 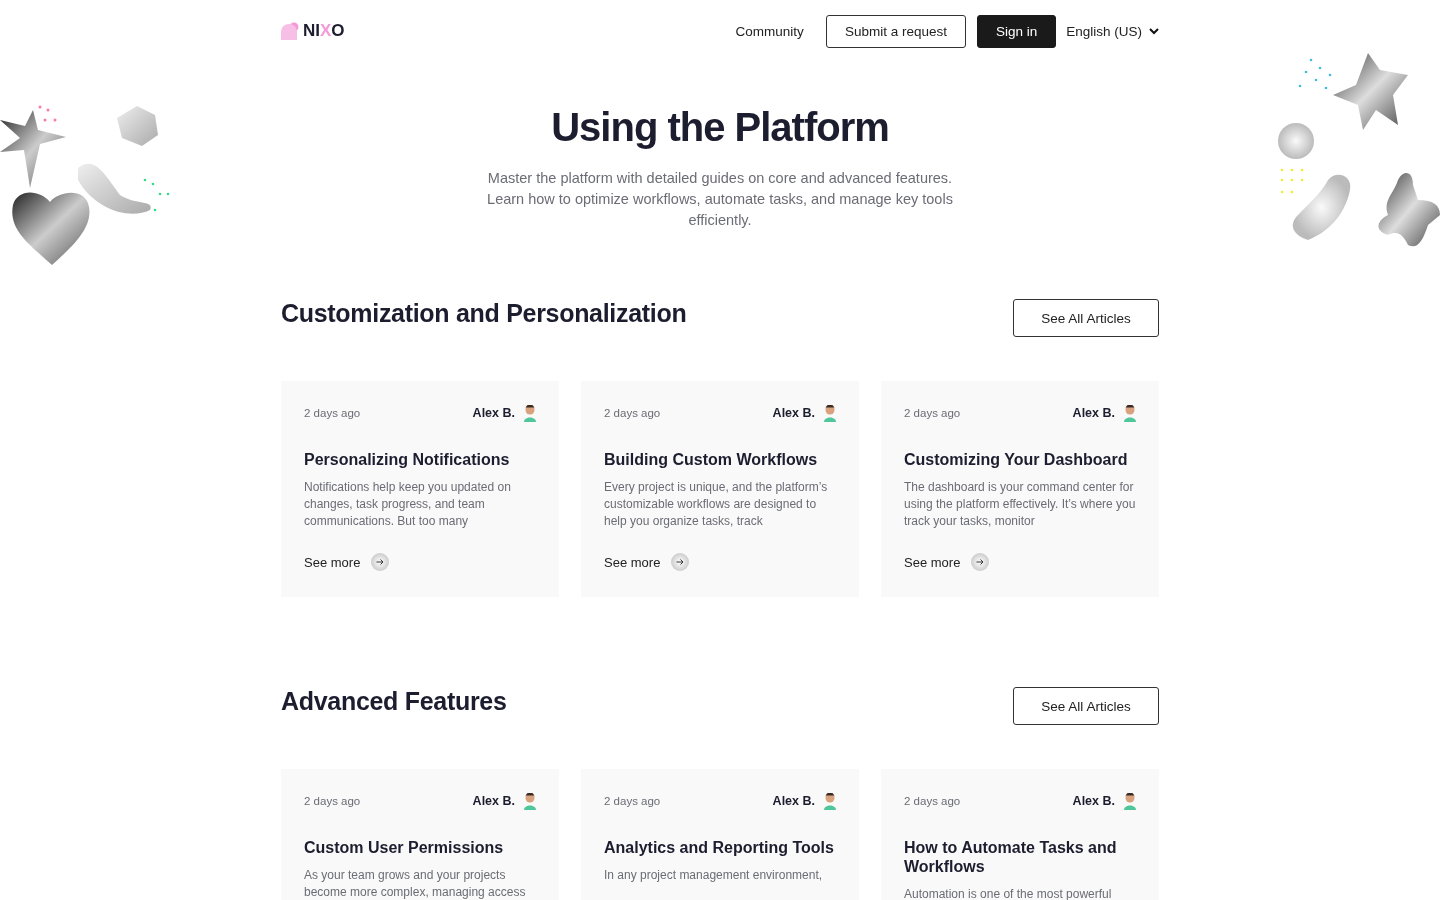 I want to click on article-title: Custom User Permissions, so click(x=404, y=847).